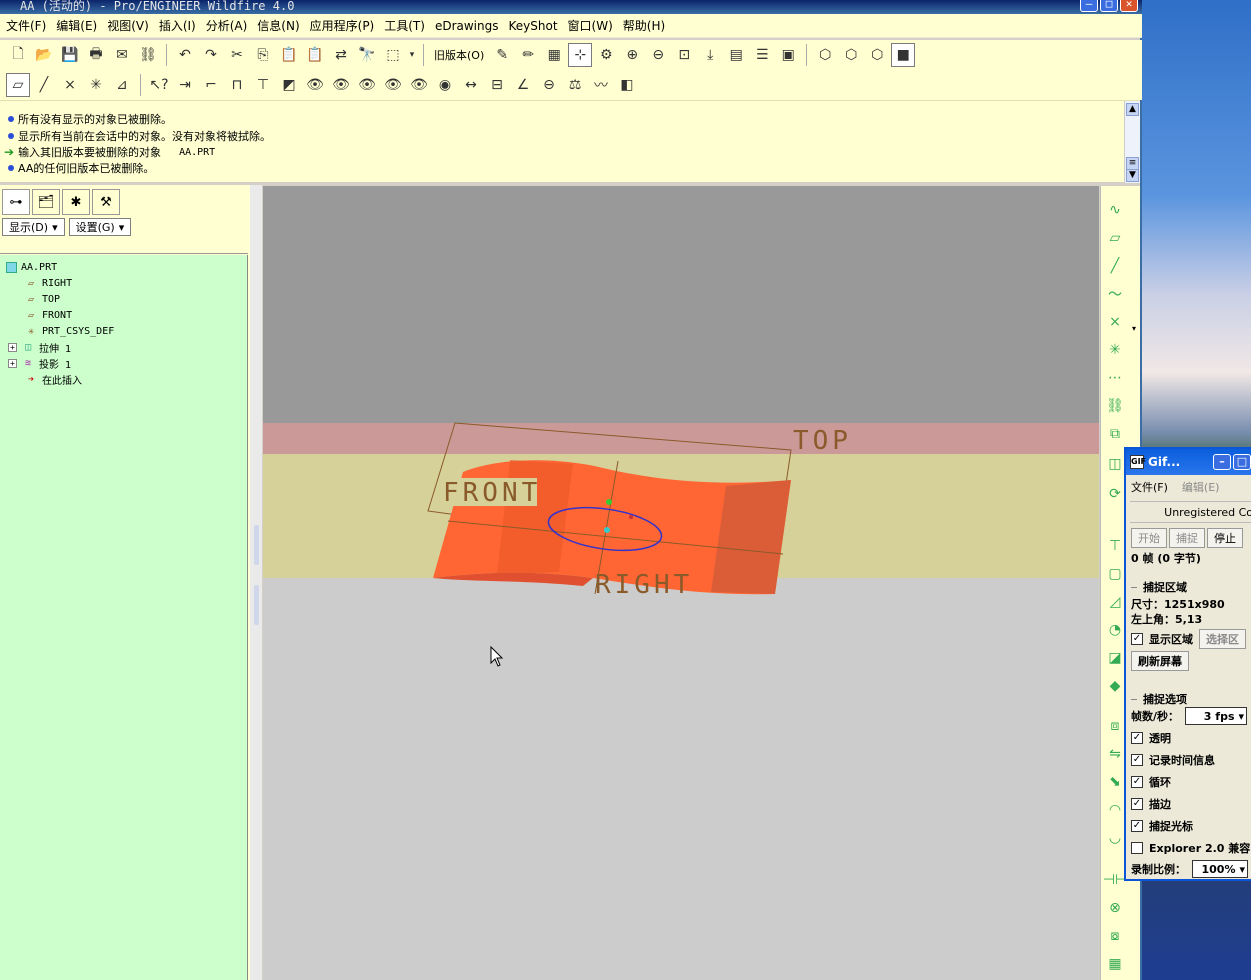 This screenshot has width=1251, height=980. I want to click on refit-icon: ⊡, so click(684, 55).